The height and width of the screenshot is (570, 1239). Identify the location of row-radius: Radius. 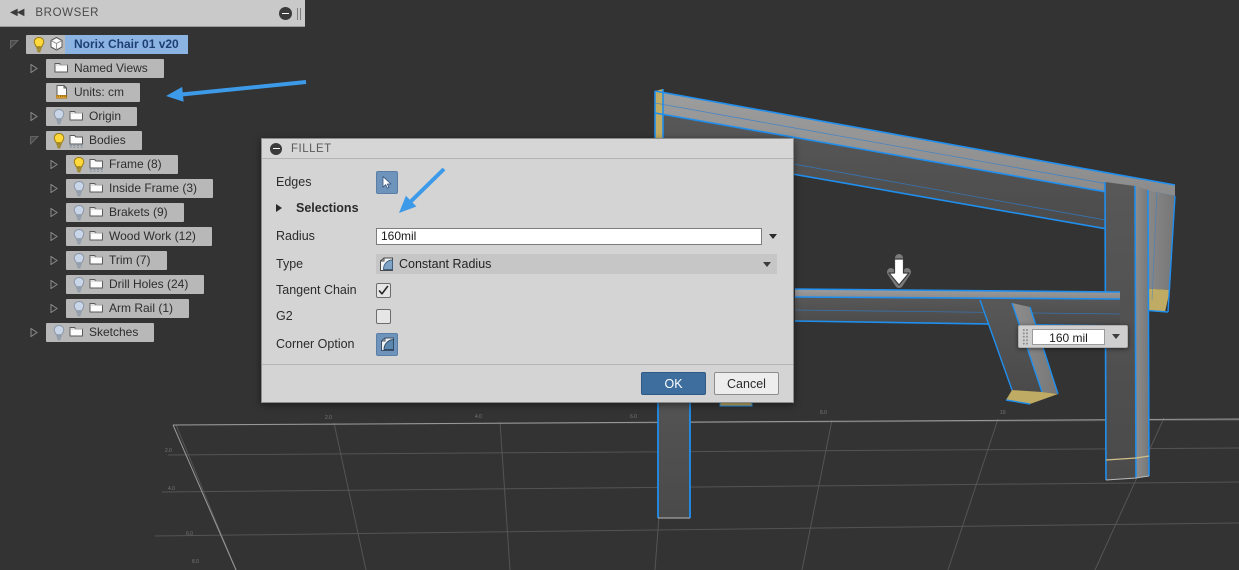
(526, 236).